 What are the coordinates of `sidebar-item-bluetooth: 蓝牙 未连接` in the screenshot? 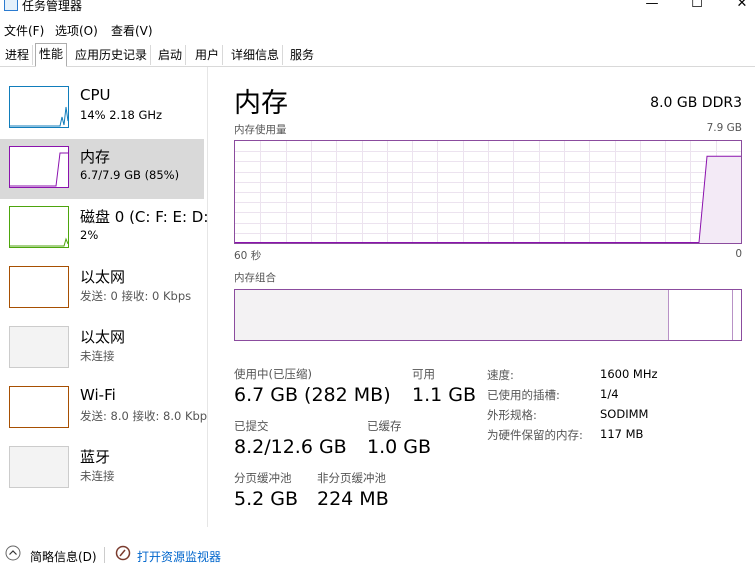 It's located at (102, 469).